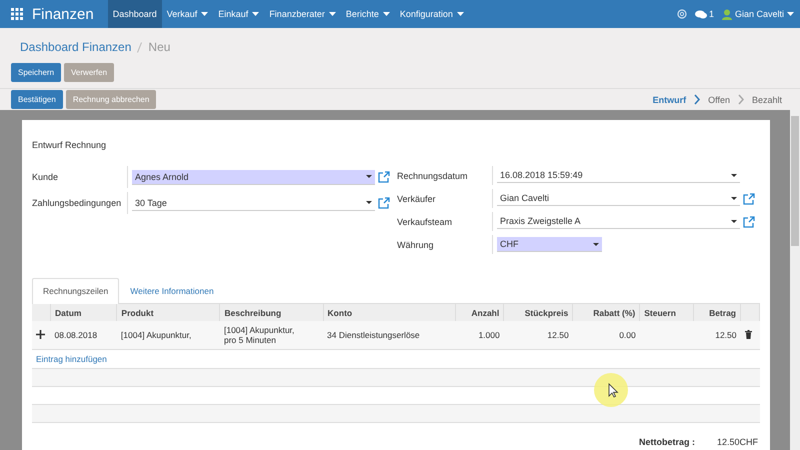  What do you see at coordinates (76, 291) in the screenshot?
I see `tab: Rechnungszeilen` at bounding box center [76, 291].